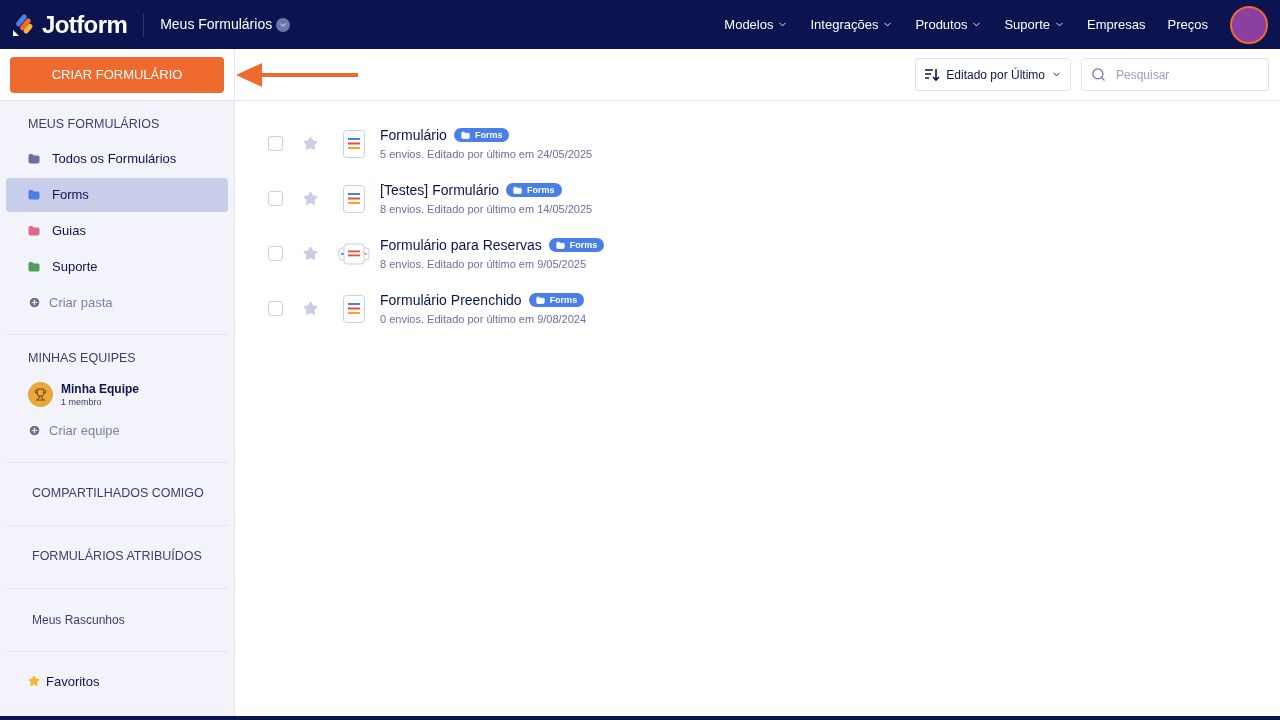  I want to click on create-folder-button: Criar pasta, so click(70, 302).